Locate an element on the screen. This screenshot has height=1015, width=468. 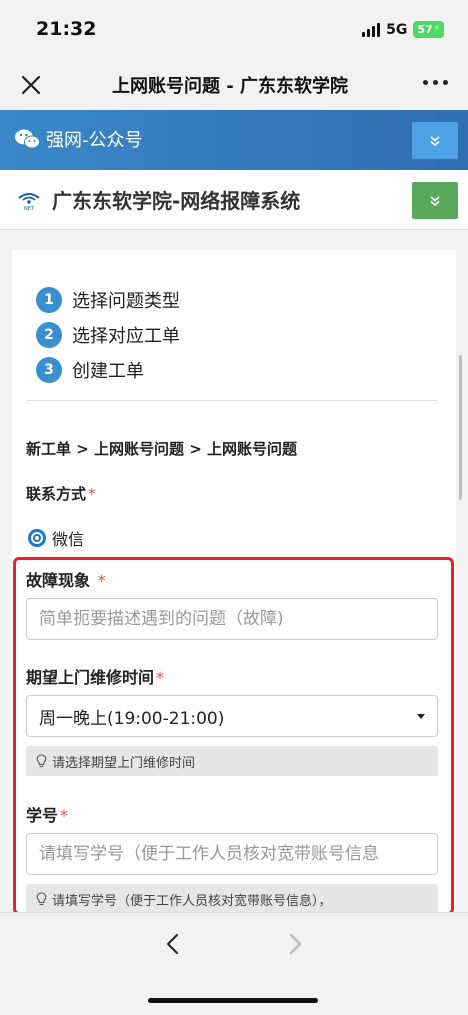
student-id-help-text: 请填写学号（便于工作人员核对宽带账号信息）， is located at coordinates (192, 901).